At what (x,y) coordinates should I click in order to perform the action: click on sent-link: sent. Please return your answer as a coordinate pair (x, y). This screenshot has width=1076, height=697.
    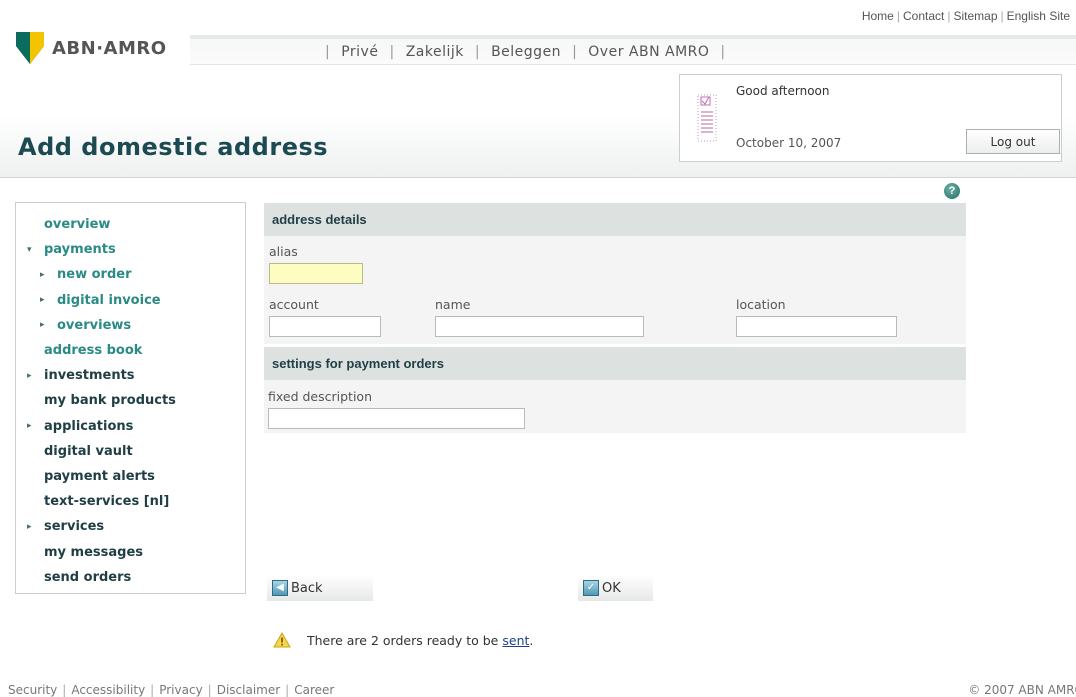
    Looking at the image, I should click on (515, 640).